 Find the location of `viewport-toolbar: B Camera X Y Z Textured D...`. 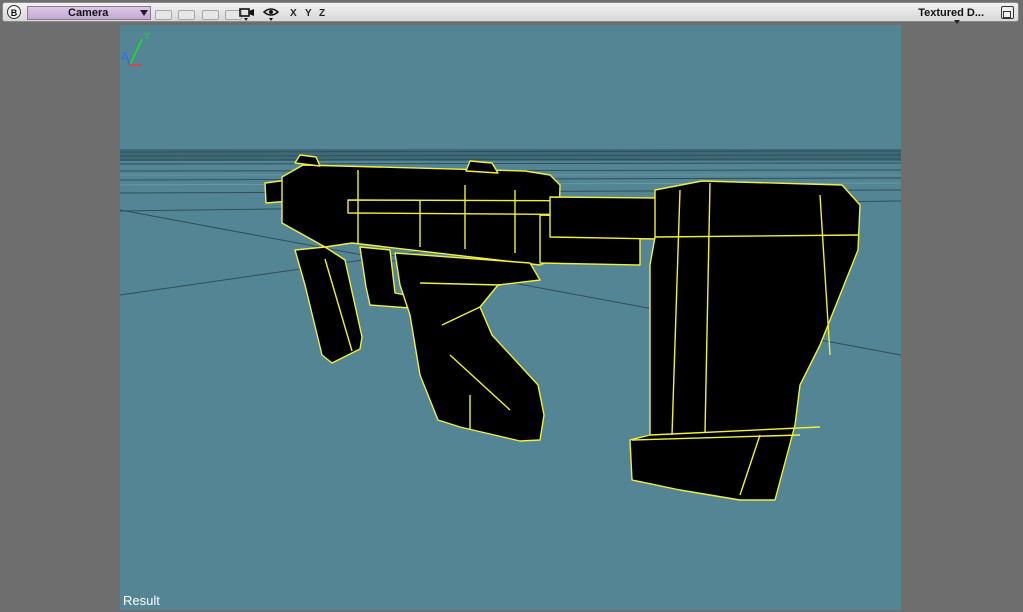

viewport-toolbar: B Camera X Y Z Textured D... is located at coordinates (510, 13).